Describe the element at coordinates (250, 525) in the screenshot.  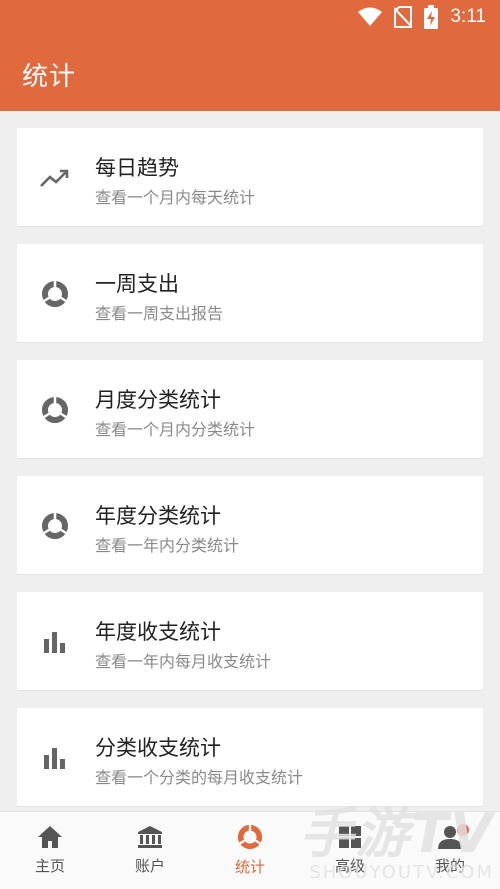
I see `list-item-yearly-category: 年度分类统计 查看一年内分类统计` at that location.